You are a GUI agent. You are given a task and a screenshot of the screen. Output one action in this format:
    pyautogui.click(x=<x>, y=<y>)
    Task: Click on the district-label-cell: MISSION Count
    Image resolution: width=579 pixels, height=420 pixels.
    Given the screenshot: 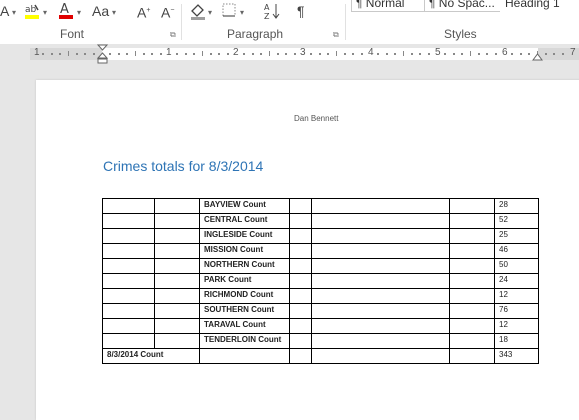 What is the action you would take?
    pyautogui.click(x=244, y=251)
    